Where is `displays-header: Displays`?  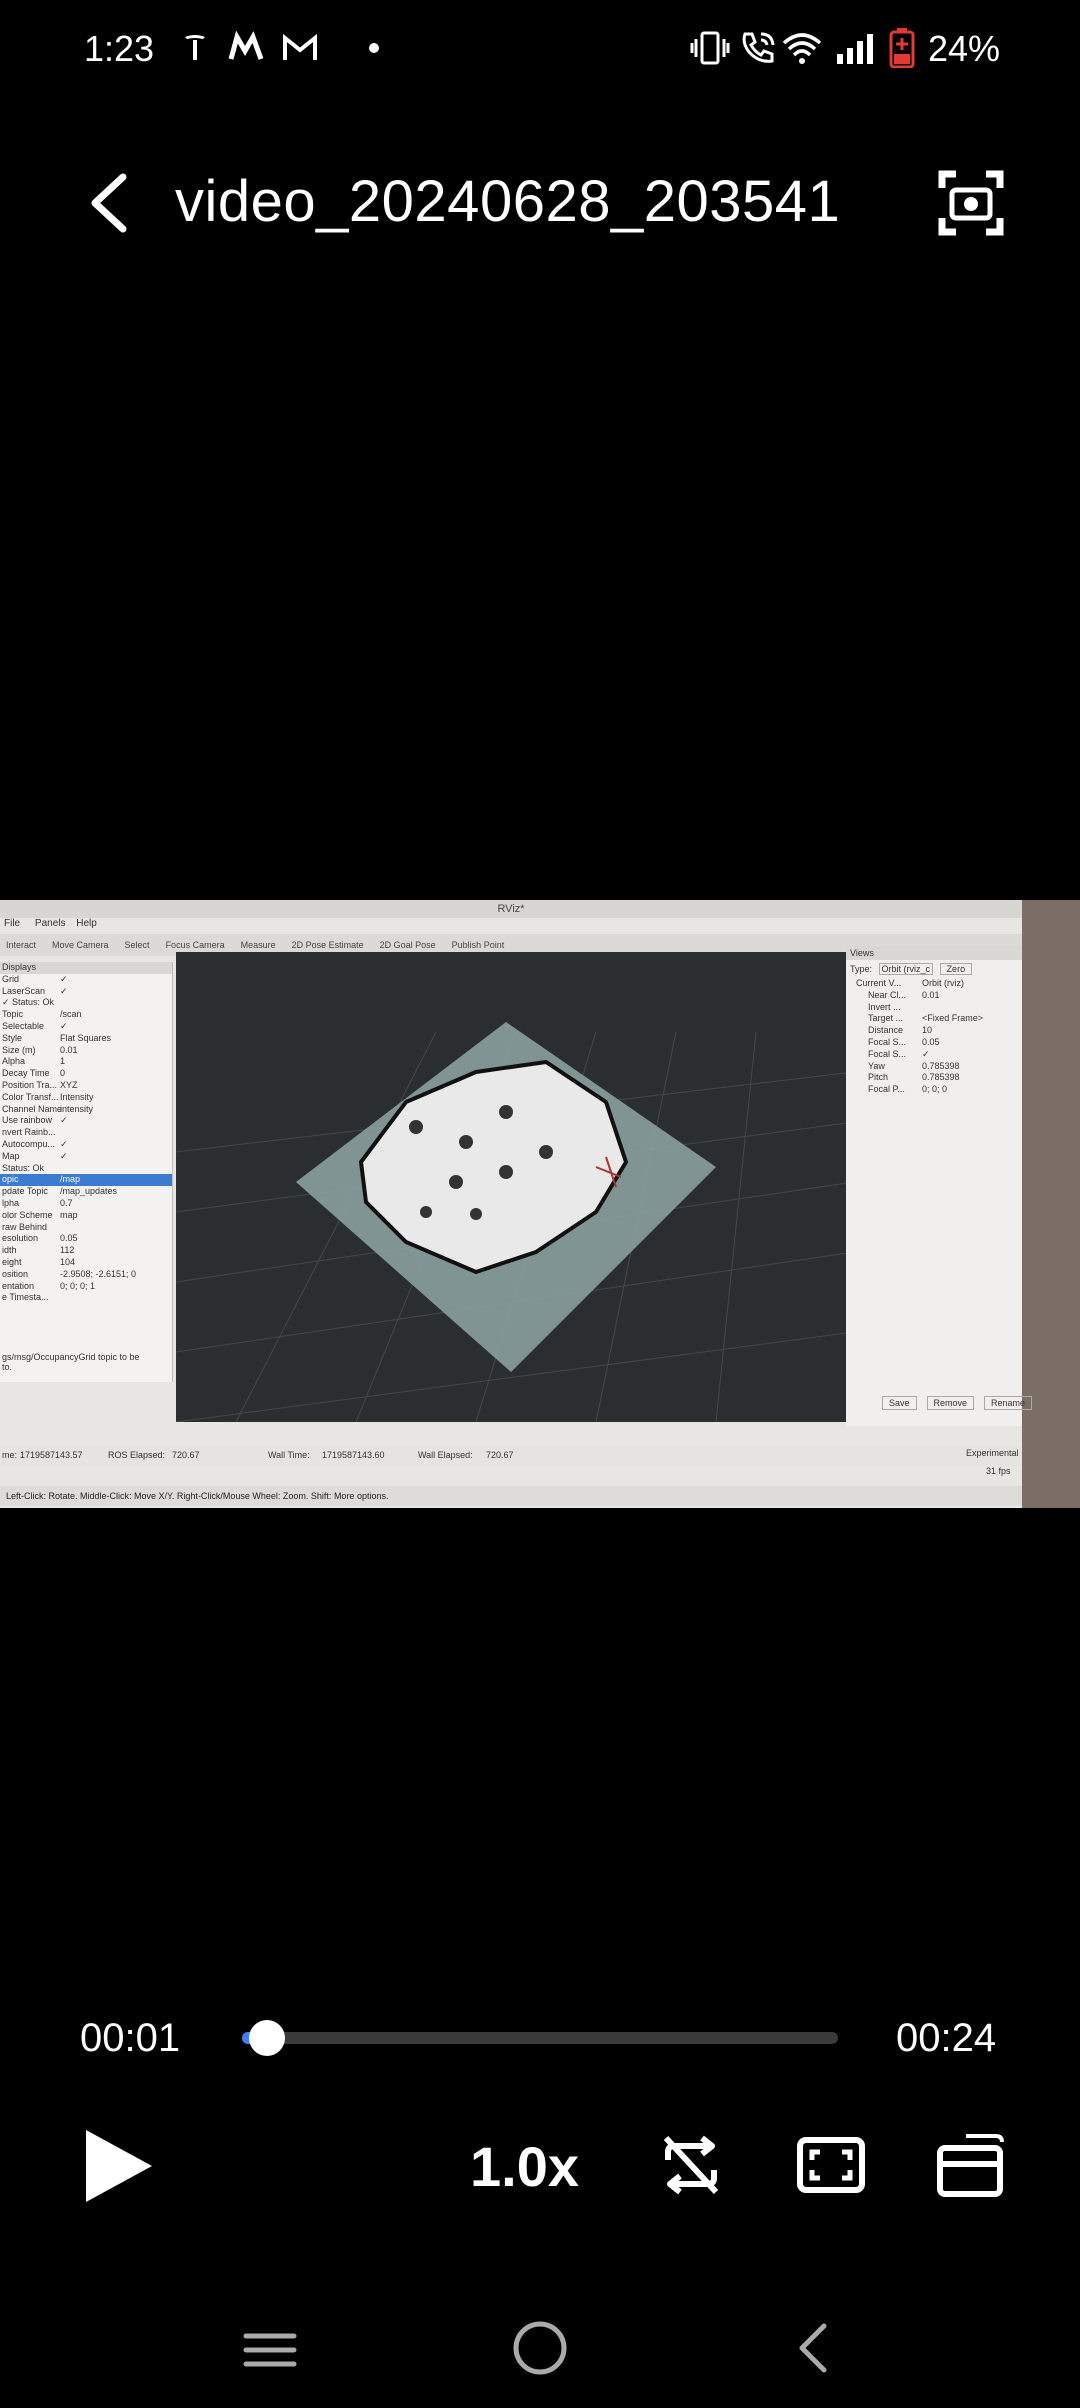 displays-header: Displays is located at coordinates (86, 968).